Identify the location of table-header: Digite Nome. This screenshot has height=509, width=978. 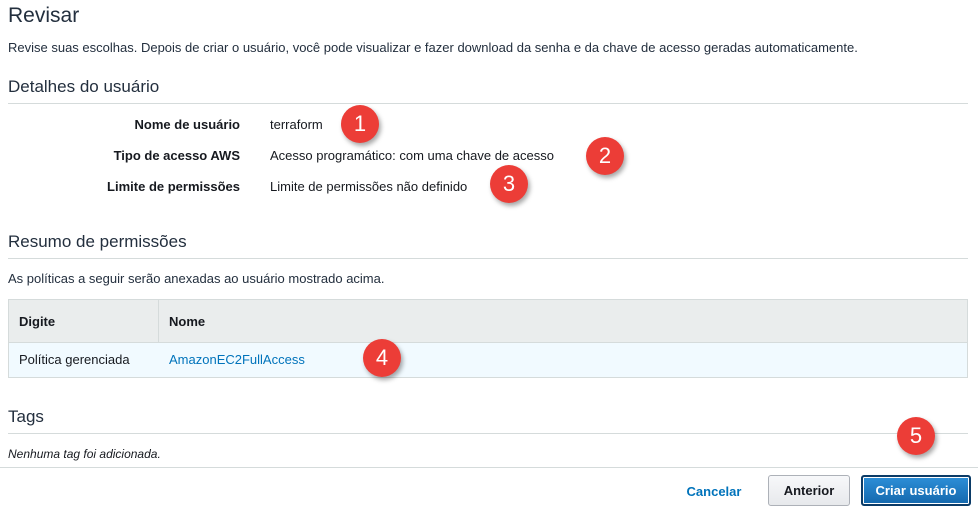
(488, 321).